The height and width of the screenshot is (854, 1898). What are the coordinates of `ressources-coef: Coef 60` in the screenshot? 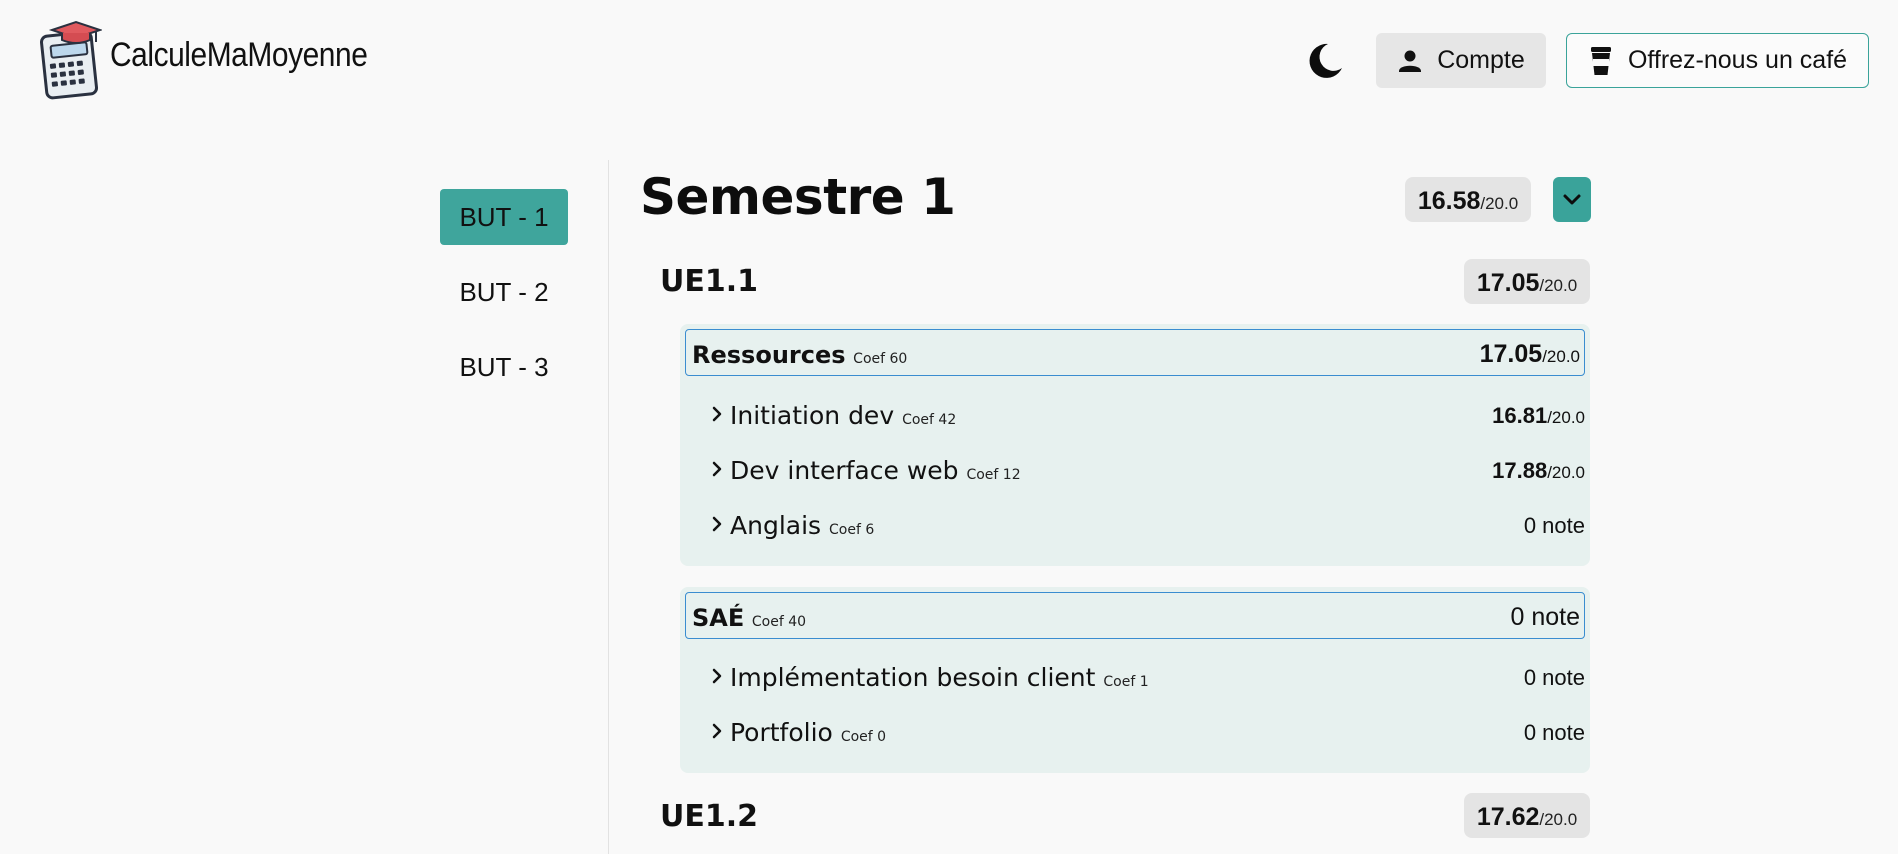 It's located at (880, 359).